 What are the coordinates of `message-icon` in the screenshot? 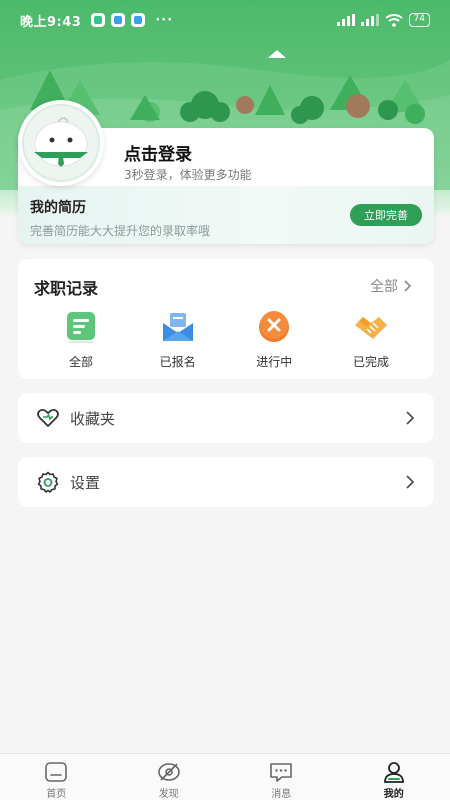 It's located at (281, 772).